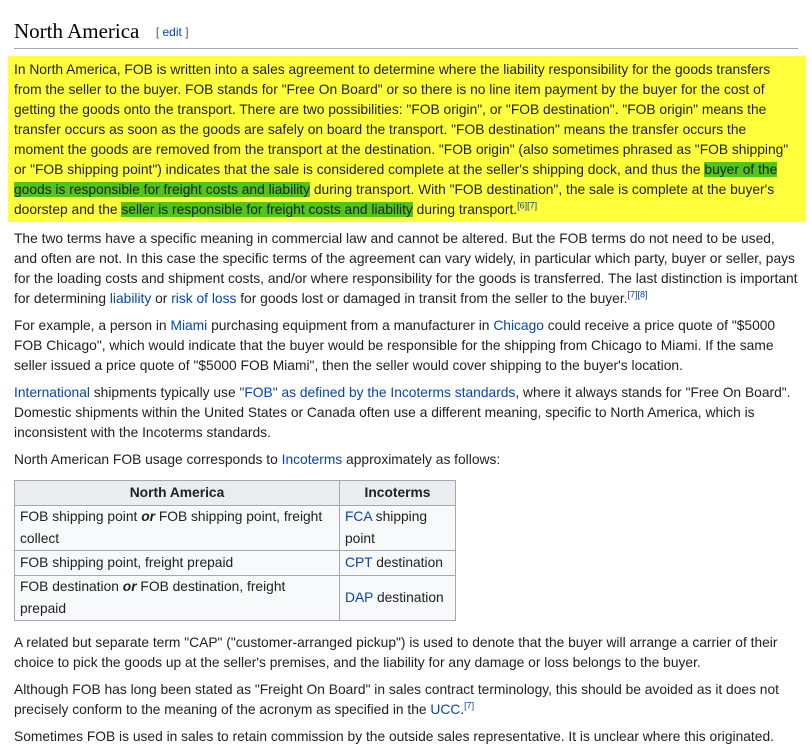  What do you see at coordinates (397, 493) in the screenshot?
I see `table-header: Incoterms` at bounding box center [397, 493].